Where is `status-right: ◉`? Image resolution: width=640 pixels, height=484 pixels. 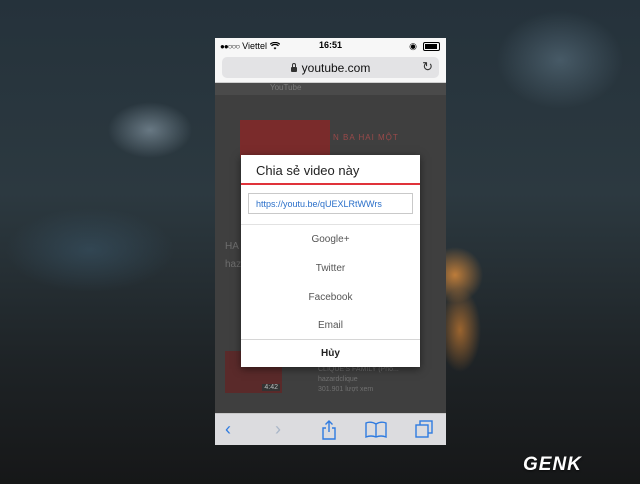
status-right: ◉ is located at coordinates (424, 46).